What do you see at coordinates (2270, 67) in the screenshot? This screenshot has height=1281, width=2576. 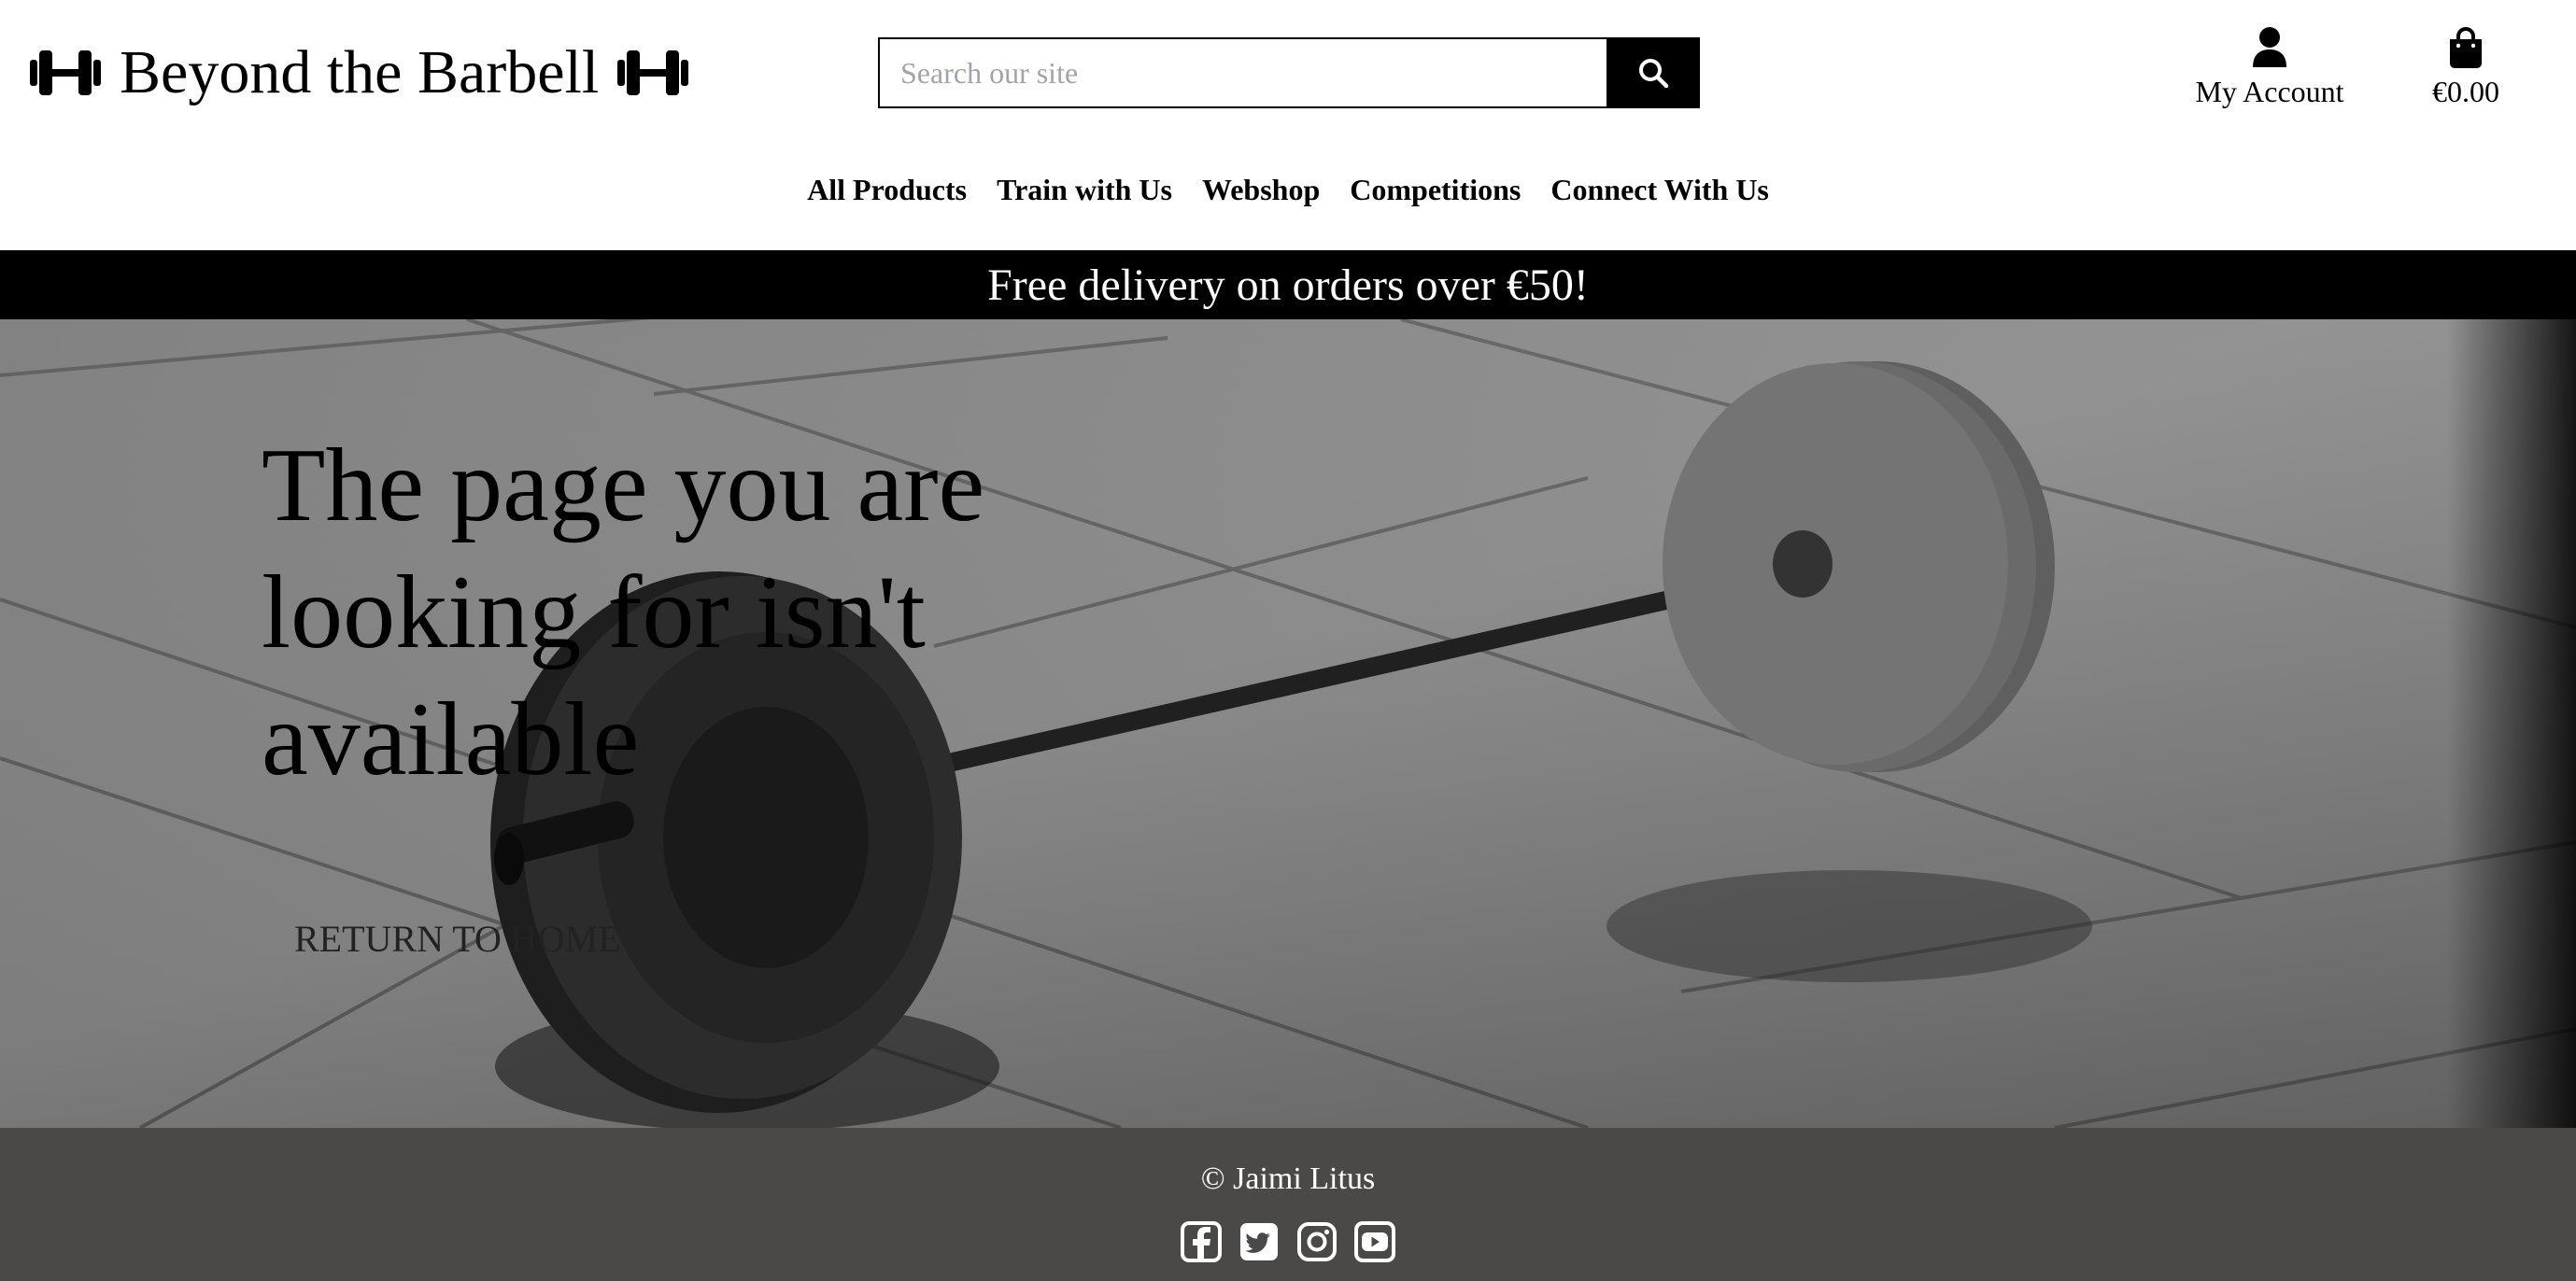 I see `my-account-link: My Account` at bounding box center [2270, 67].